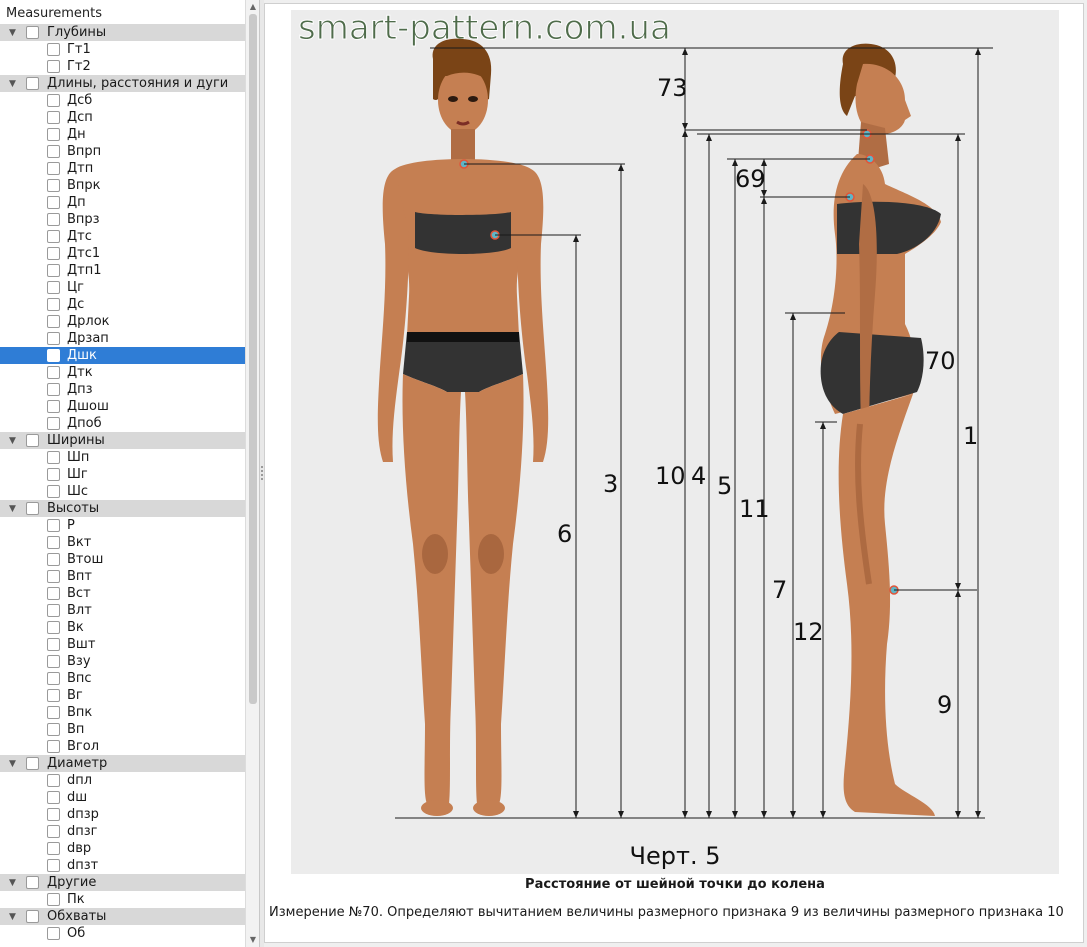 The image size is (1087, 947). What do you see at coordinates (122, 474) in the screenshot?
I see `tree-item-row: Шг` at bounding box center [122, 474].